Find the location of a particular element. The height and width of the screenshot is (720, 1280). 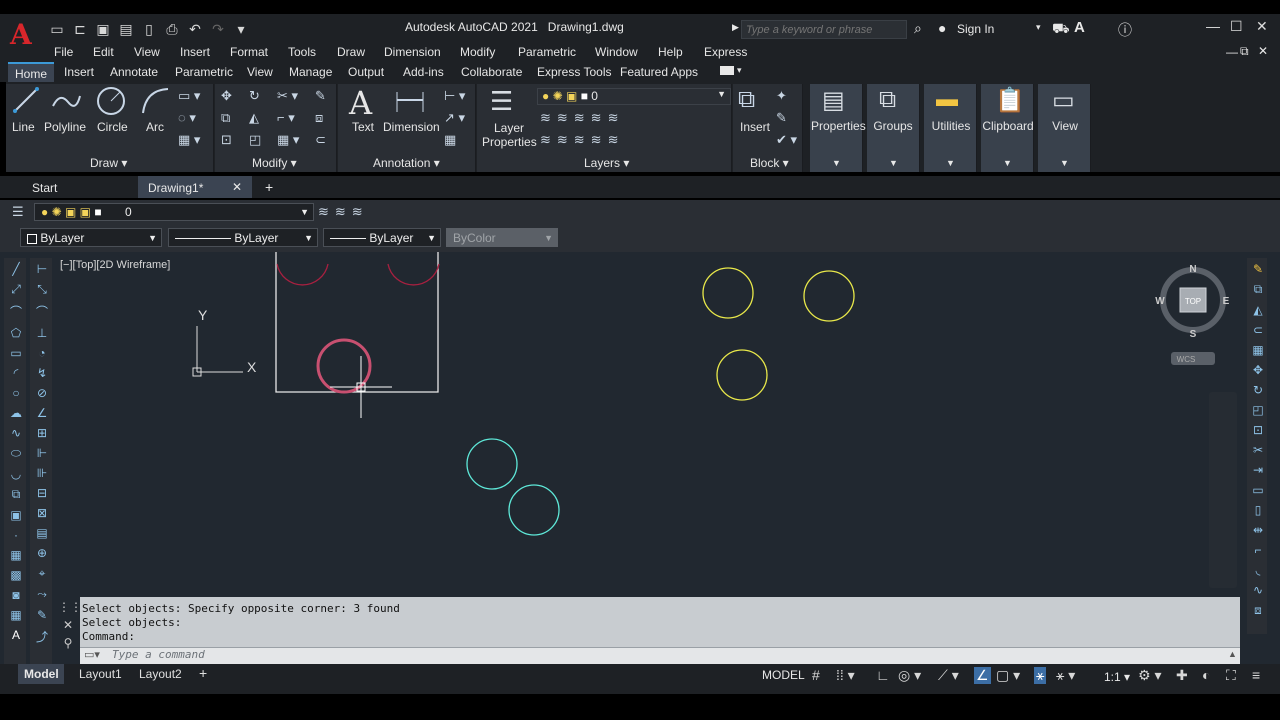

command-prompt-icon: ▭▾ is located at coordinates (92, 654).